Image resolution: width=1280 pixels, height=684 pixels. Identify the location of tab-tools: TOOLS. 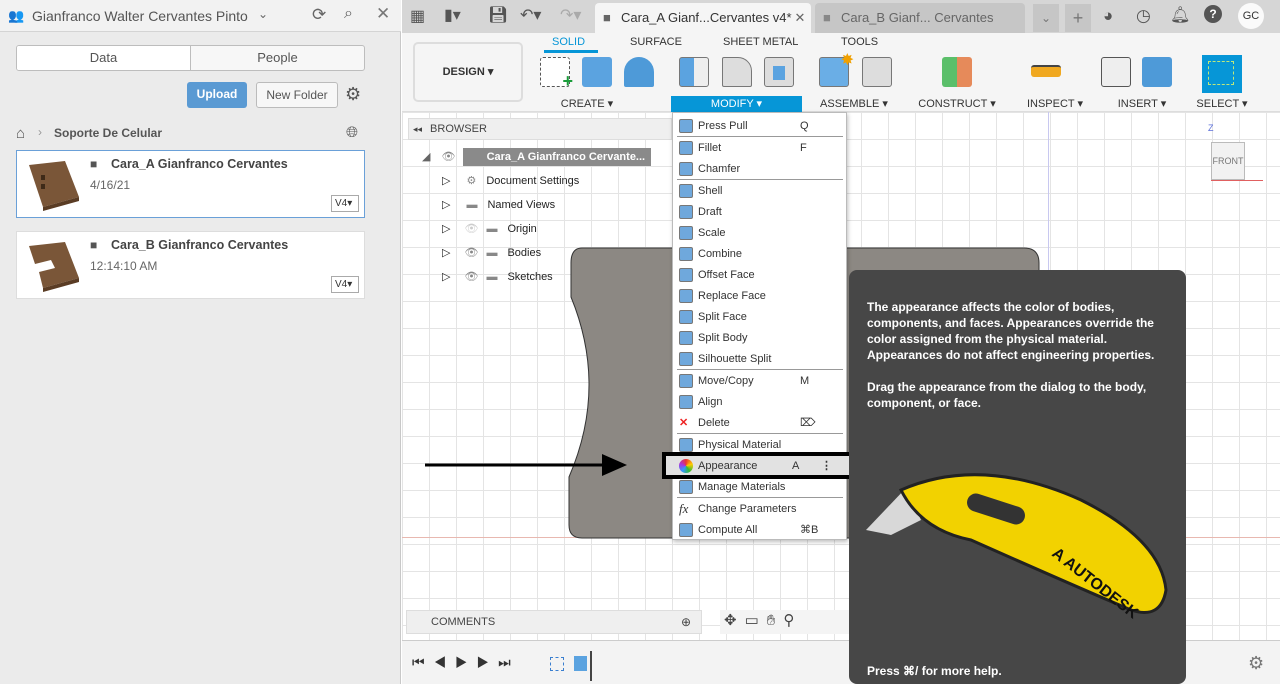
(859, 42).